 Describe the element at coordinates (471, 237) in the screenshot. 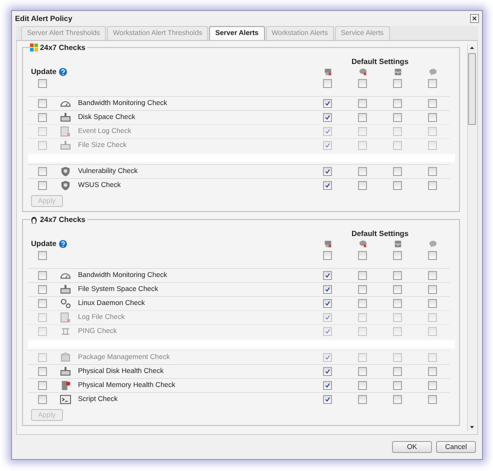

I see `scrollbar` at that location.